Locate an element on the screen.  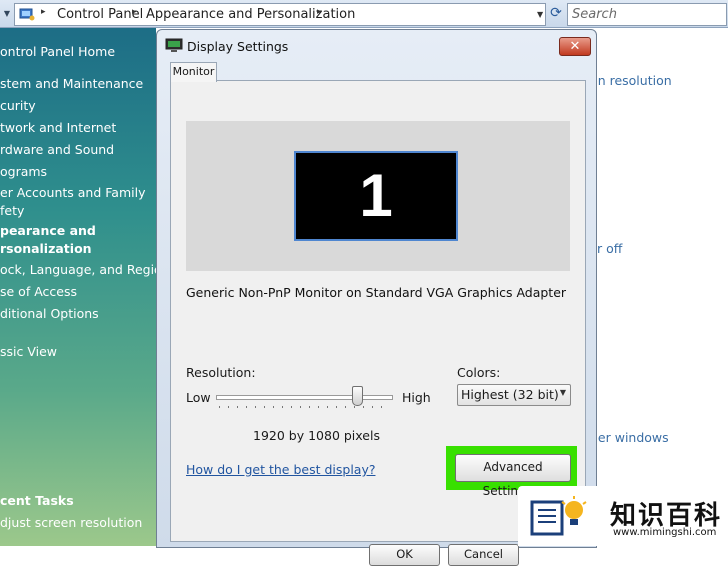
sidebar-item-ease-of-access: se of Access is located at coordinates (38, 291).